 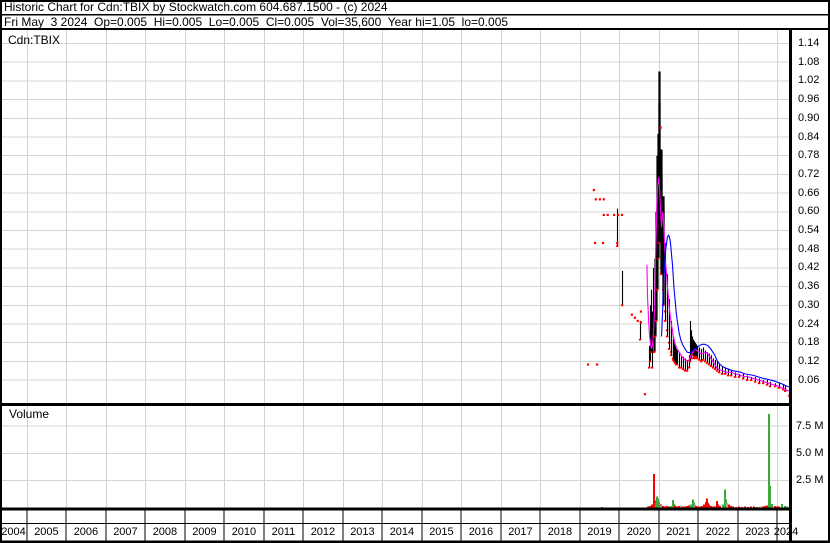 I want to click on price-tick-label: 0.84, so click(x=809, y=136).